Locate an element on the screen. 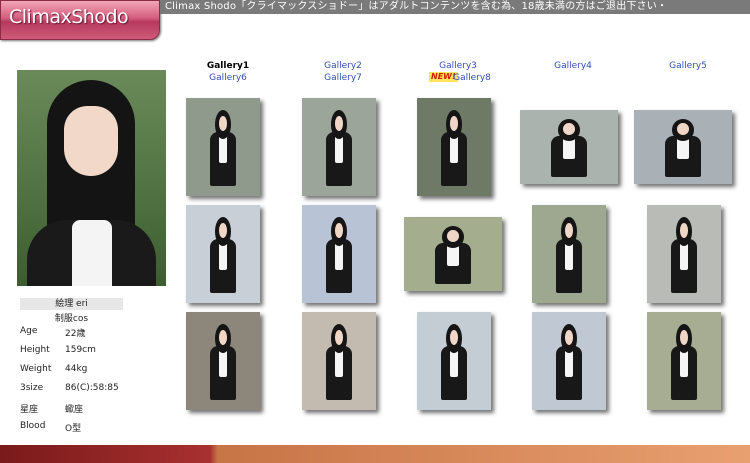 This screenshot has width=750, height=463. stat-row: Blood O型 is located at coordinates (90, 430).